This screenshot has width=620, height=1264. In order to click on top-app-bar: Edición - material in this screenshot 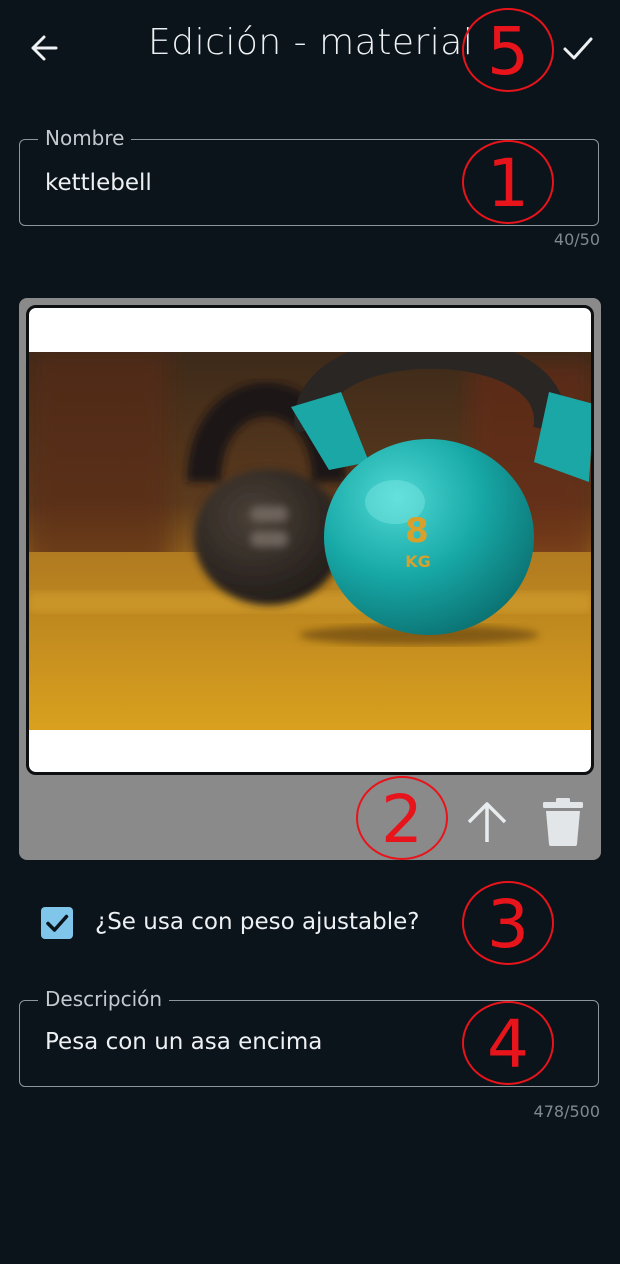, I will do `click(310, 48)`.